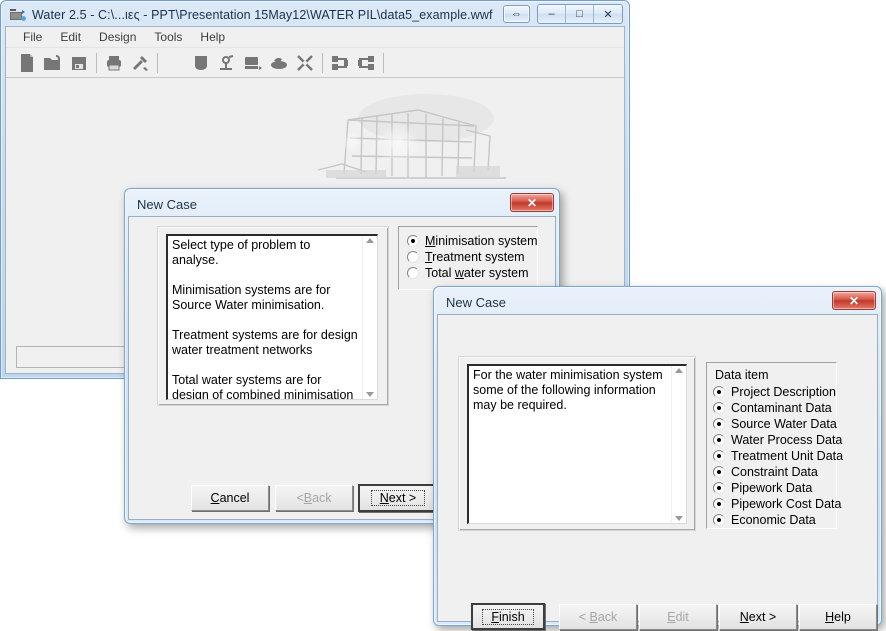  Describe the element at coordinates (53, 63) in the screenshot. I see `open-folder-icon` at that location.